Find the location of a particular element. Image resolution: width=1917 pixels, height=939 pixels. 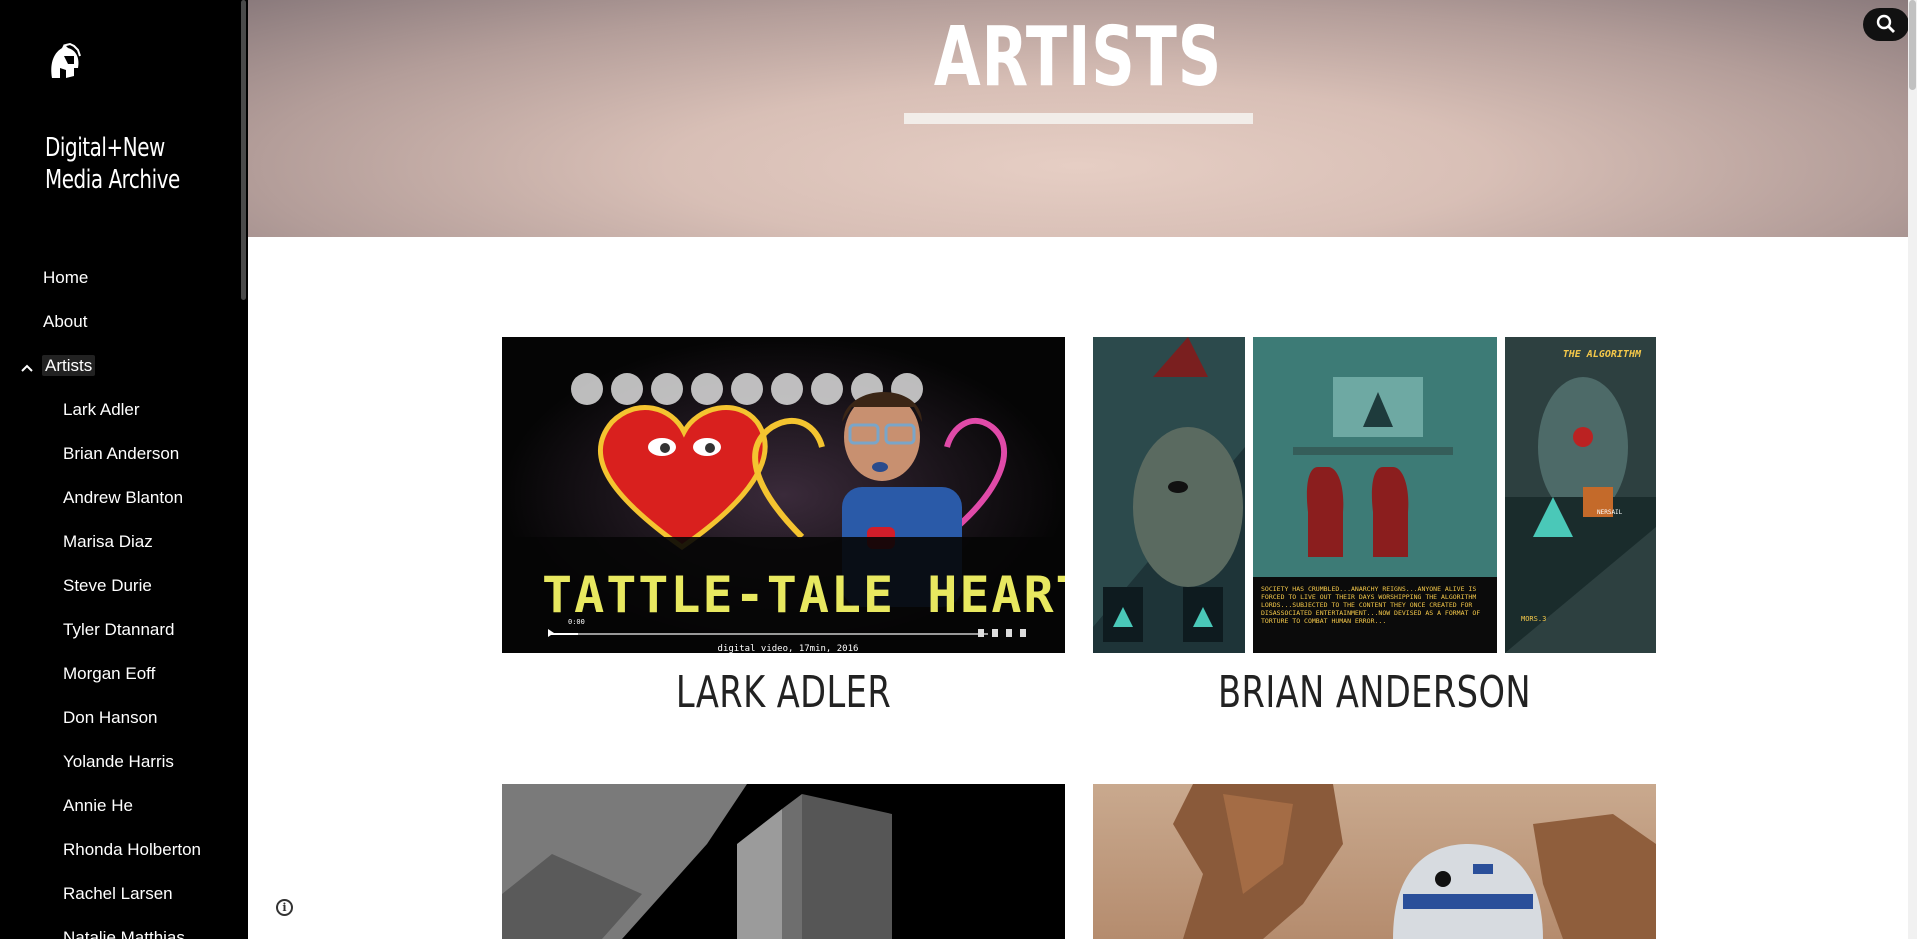

info-icon: i is located at coordinates (284, 907).